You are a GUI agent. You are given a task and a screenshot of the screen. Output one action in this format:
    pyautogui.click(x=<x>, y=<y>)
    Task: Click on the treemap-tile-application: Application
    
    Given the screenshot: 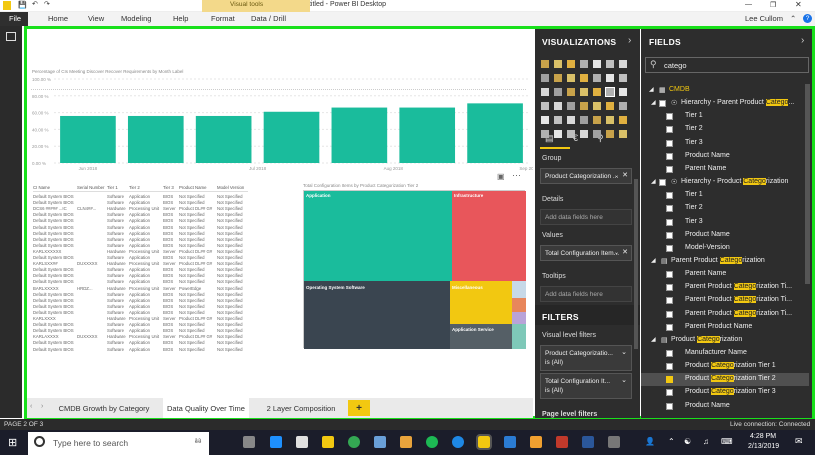 What is the action you would take?
    pyautogui.click(x=378, y=236)
    